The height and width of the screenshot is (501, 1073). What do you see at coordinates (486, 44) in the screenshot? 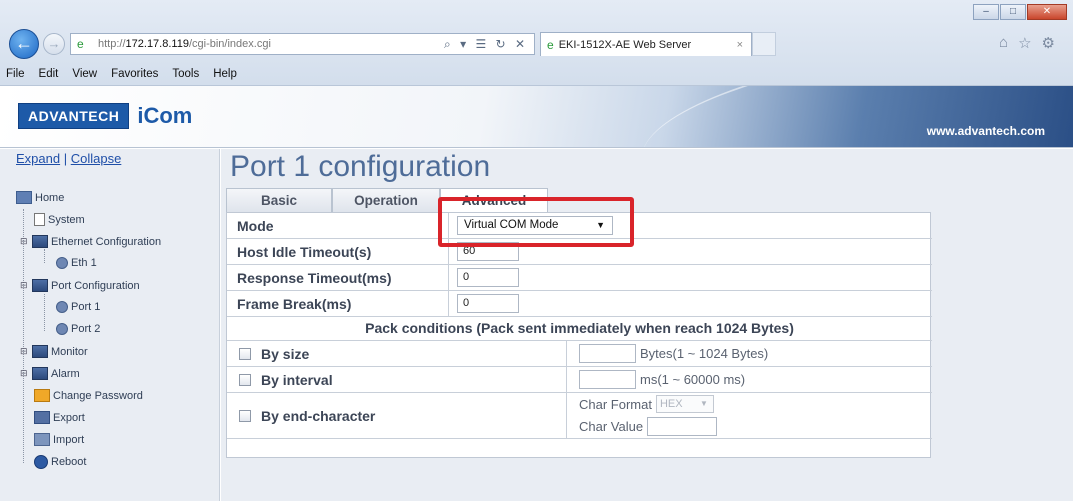
I see `address-tools-icons: ⌕ ▾ ☰ ↻ ✕` at bounding box center [486, 44].